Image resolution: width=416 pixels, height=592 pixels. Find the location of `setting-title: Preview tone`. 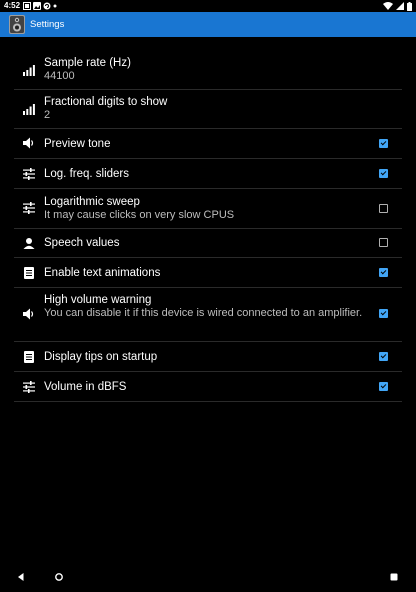

setting-title: Preview tone is located at coordinates (77, 144).